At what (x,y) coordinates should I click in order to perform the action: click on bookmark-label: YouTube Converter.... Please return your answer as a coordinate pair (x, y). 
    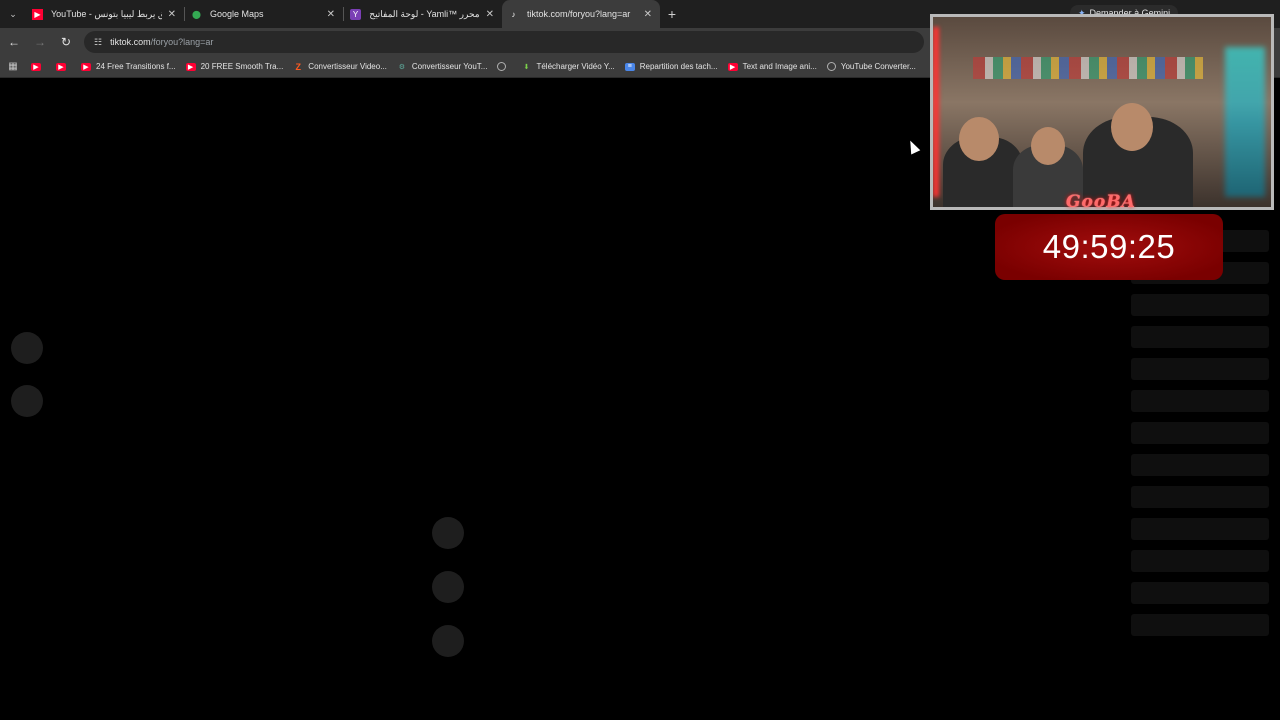
    Looking at the image, I should click on (878, 66).